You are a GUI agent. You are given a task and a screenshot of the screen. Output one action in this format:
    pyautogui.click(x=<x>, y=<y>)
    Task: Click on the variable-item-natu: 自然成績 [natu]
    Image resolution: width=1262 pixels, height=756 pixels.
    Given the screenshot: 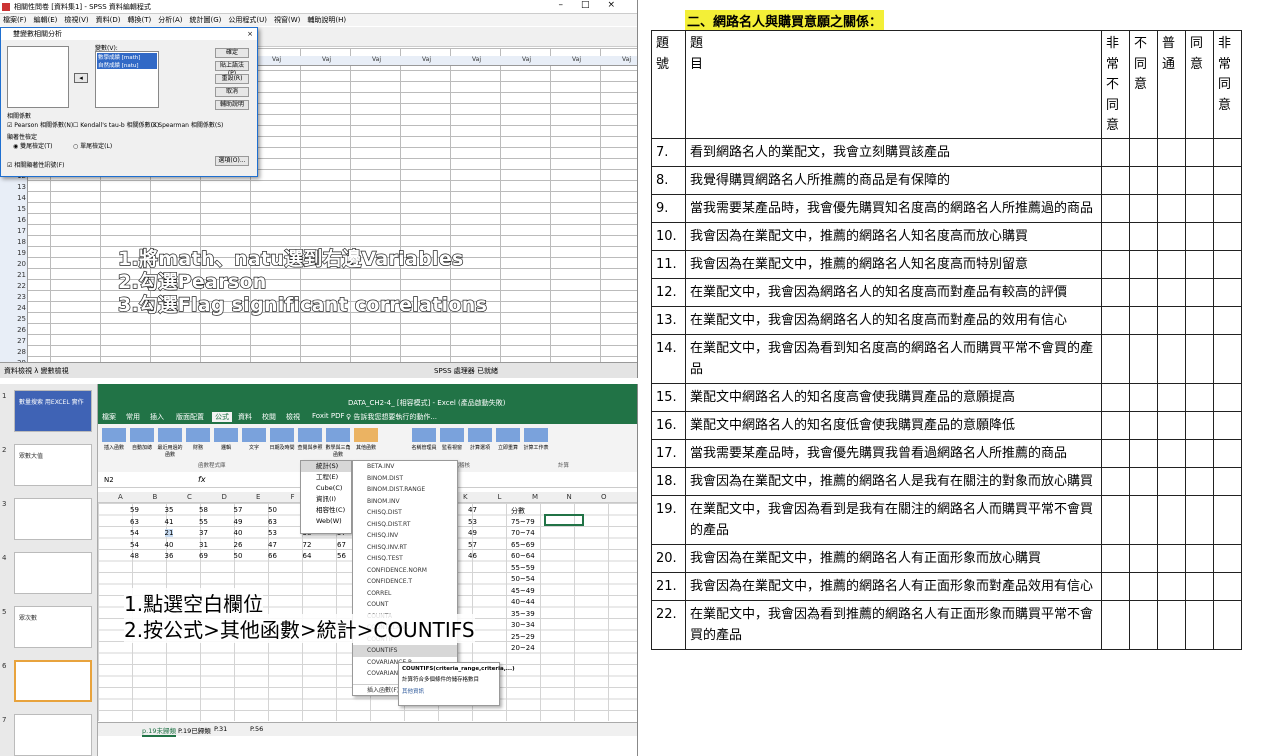 What is the action you would take?
    pyautogui.click(x=127, y=65)
    